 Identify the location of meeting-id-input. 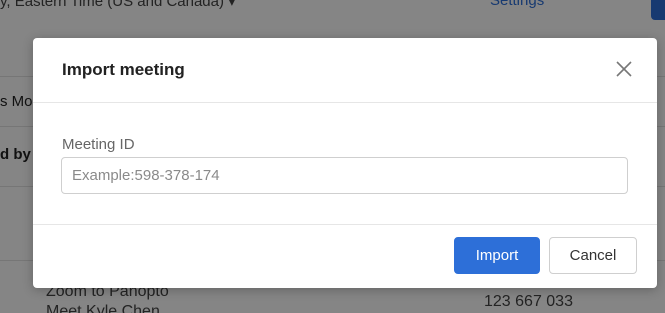
(344, 175).